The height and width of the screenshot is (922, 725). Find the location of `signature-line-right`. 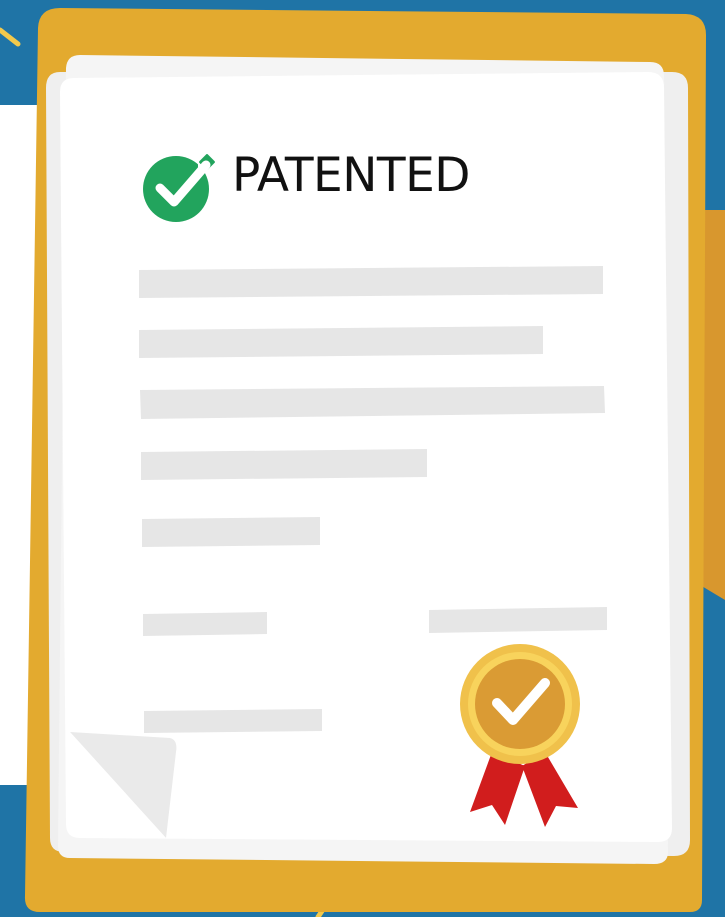

signature-line-right is located at coordinates (518, 620).